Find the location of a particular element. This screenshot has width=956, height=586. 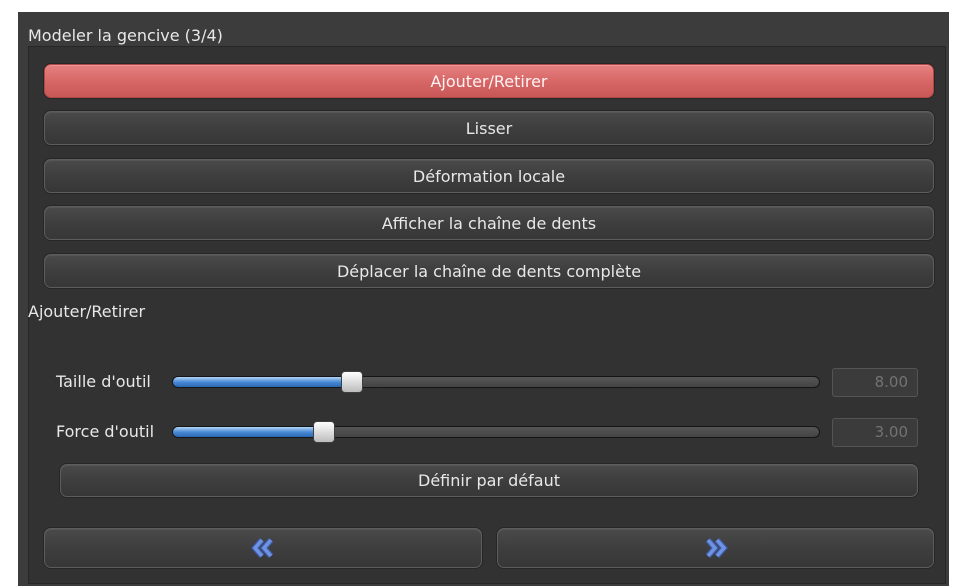

double-chevron-left-icon is located at coordinates (262, 548).